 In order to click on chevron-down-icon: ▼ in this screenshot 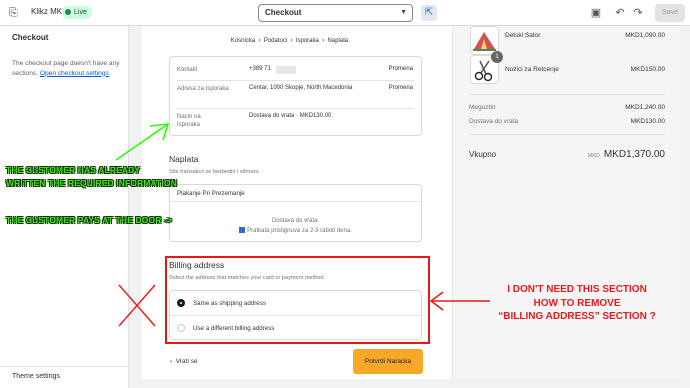, I will do `click(403, 12)`.